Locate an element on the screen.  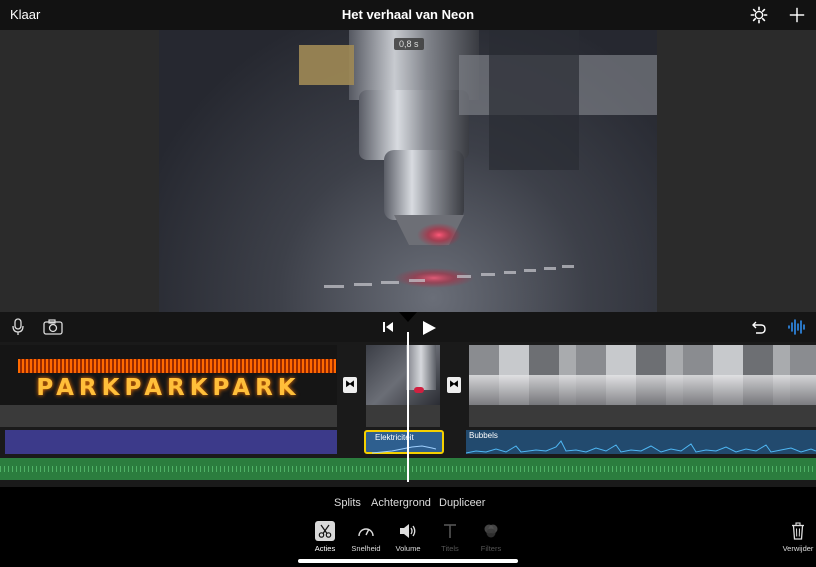
park-sign-text: PARKPARKPARK is located at coordinates (168, 388).